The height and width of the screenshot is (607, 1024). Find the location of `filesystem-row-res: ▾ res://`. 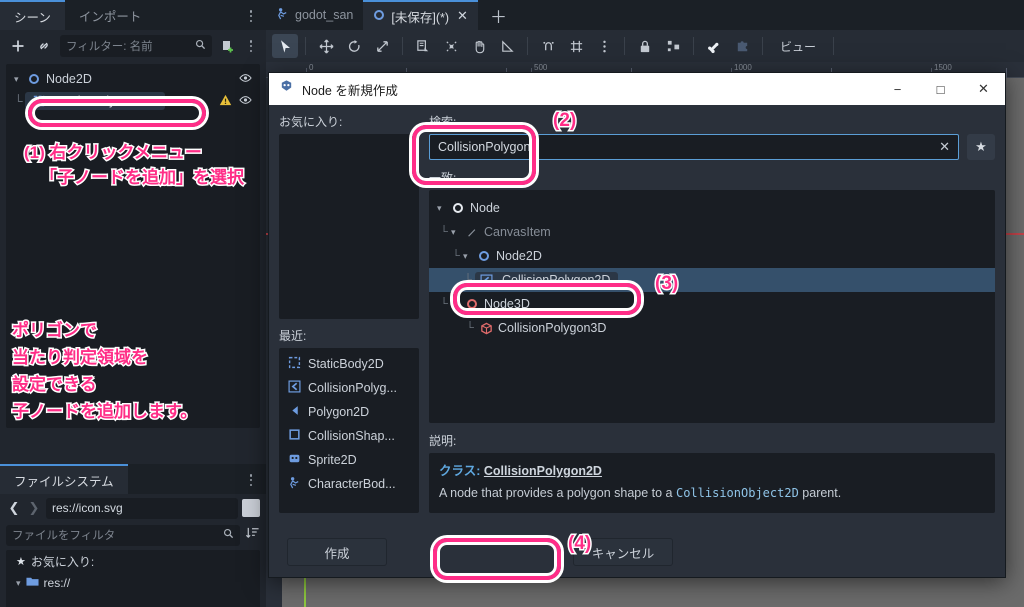

filesystem-row-res: ▾ res:// is located at coordinates (133, 583).